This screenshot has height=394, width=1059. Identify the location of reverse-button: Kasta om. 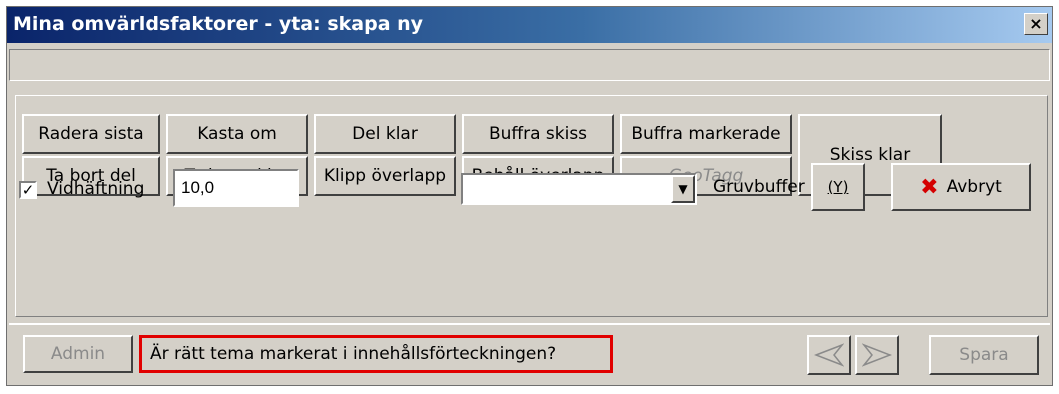
(237, 134).